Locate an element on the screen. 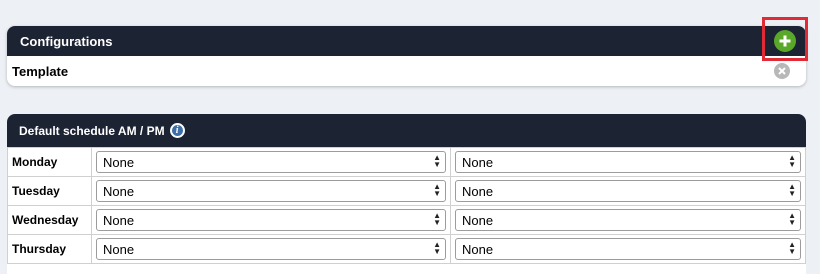 Image resolution: width=820 pixels, height=274 pixels. schedule-row: Thursday None ▲ ▼ None ▲ ▼ is located at coordinates (406, 249).